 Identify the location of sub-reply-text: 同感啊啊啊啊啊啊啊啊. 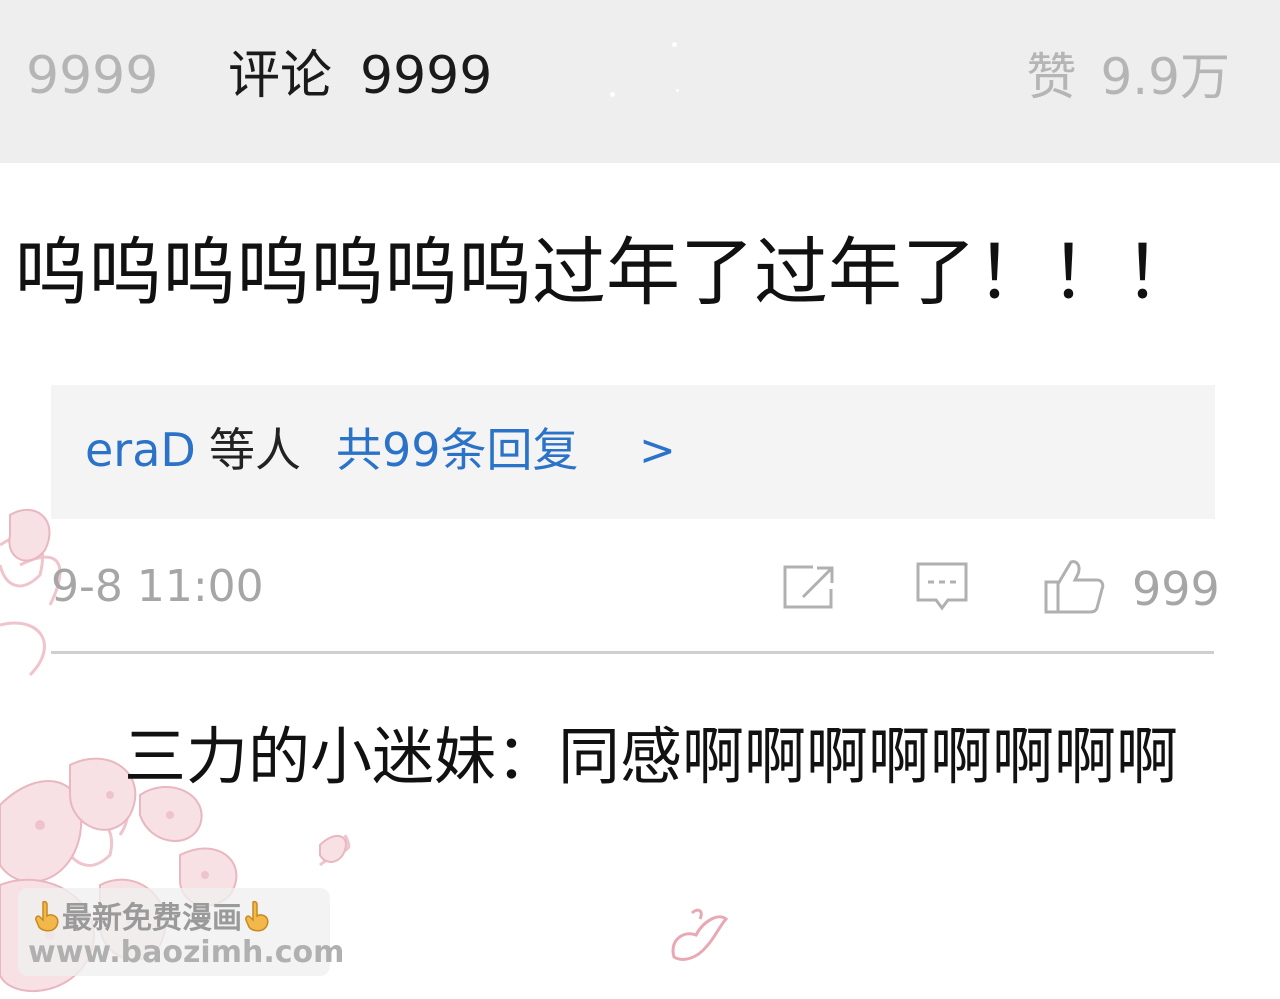
(868, 756).